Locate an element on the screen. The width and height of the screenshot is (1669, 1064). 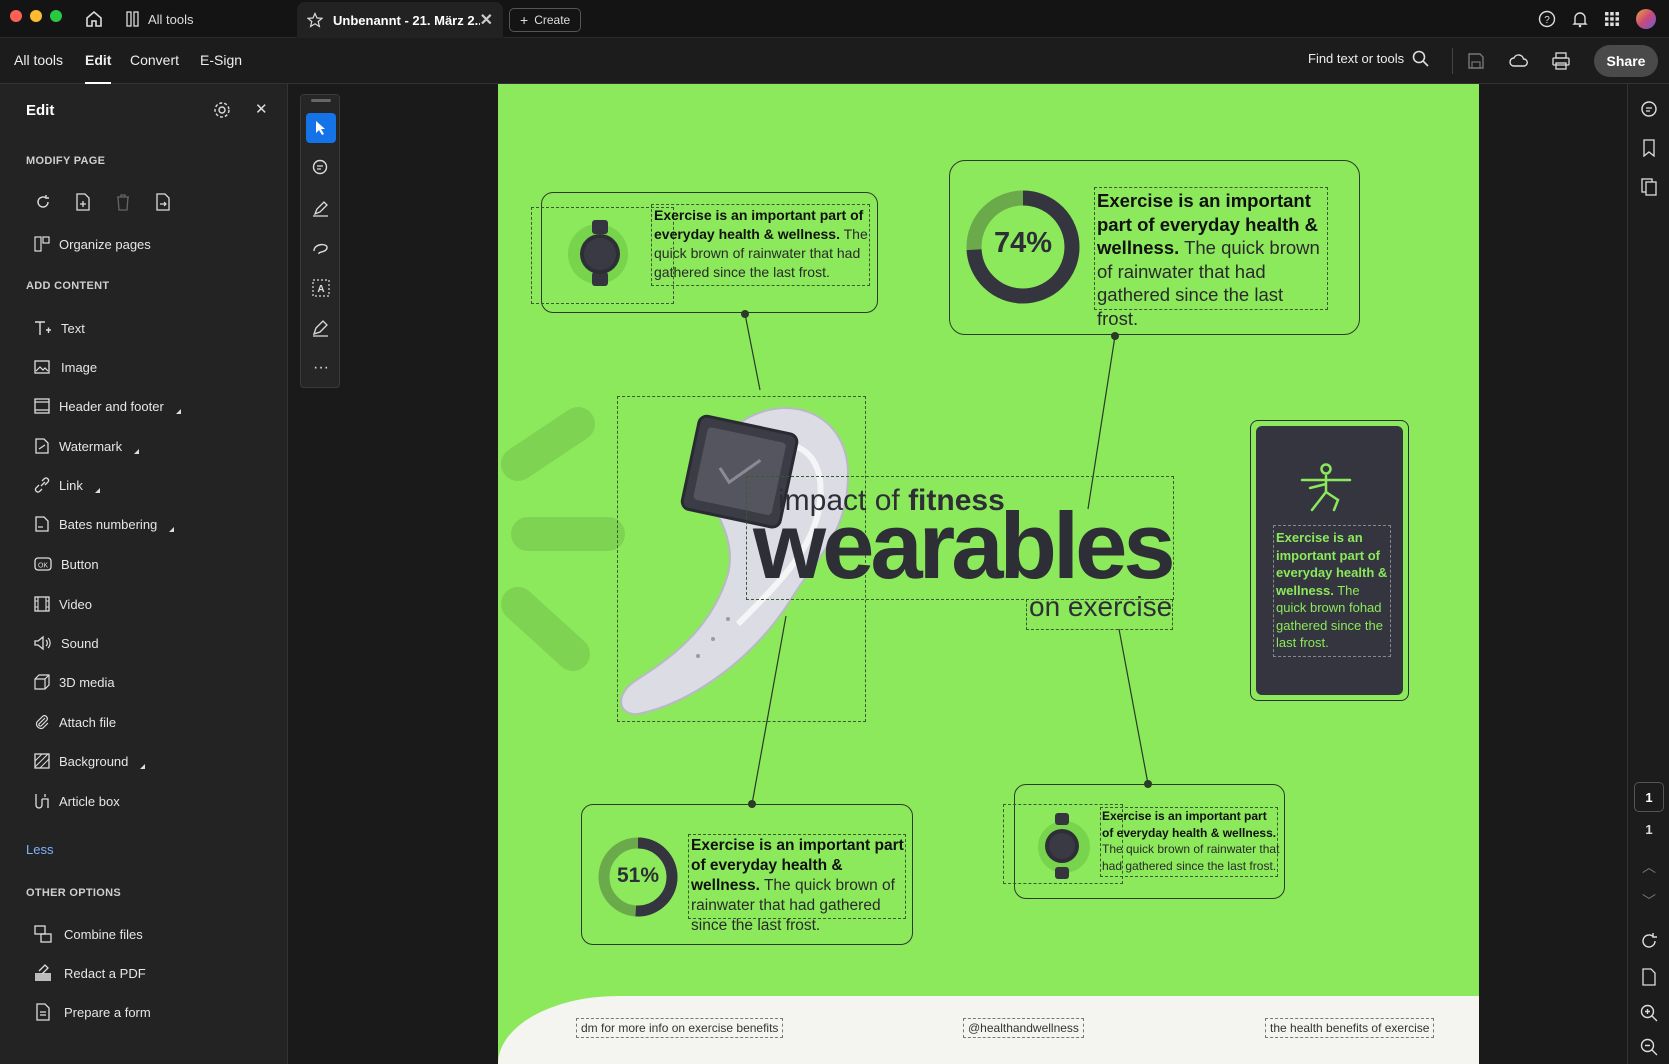
sidebar-item-3d-media: 3D media is located at coordinates (74, 682).